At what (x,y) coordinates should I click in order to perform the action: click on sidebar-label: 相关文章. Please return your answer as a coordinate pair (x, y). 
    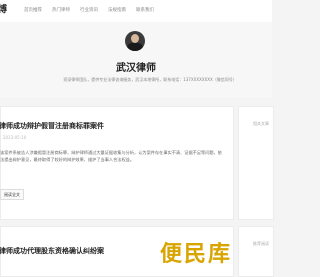
    Looking at the image, I should click on (261, 123).